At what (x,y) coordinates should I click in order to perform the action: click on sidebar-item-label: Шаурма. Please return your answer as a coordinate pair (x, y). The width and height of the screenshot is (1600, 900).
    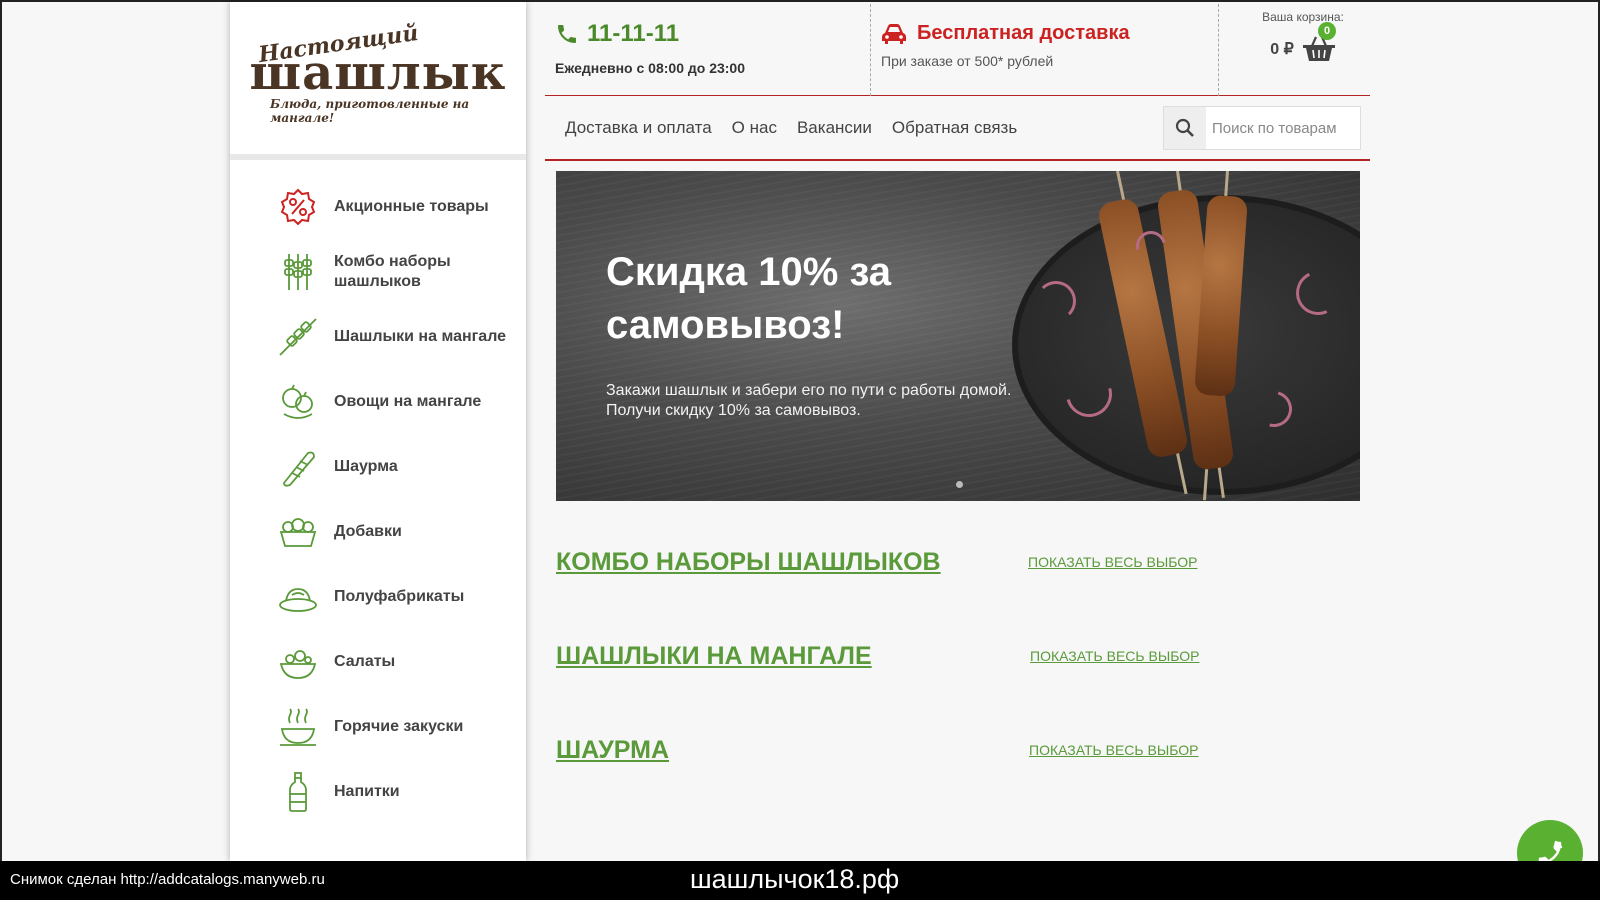
    Looking at the image, I should click on (366, 466).